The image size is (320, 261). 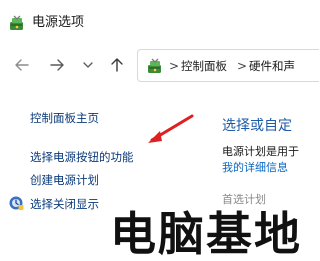 What do you see at coordinates (204, 66) in the screenshot?
I see `breadcrumb-control-panel: 控制面板` at bounding box center [204, 66].